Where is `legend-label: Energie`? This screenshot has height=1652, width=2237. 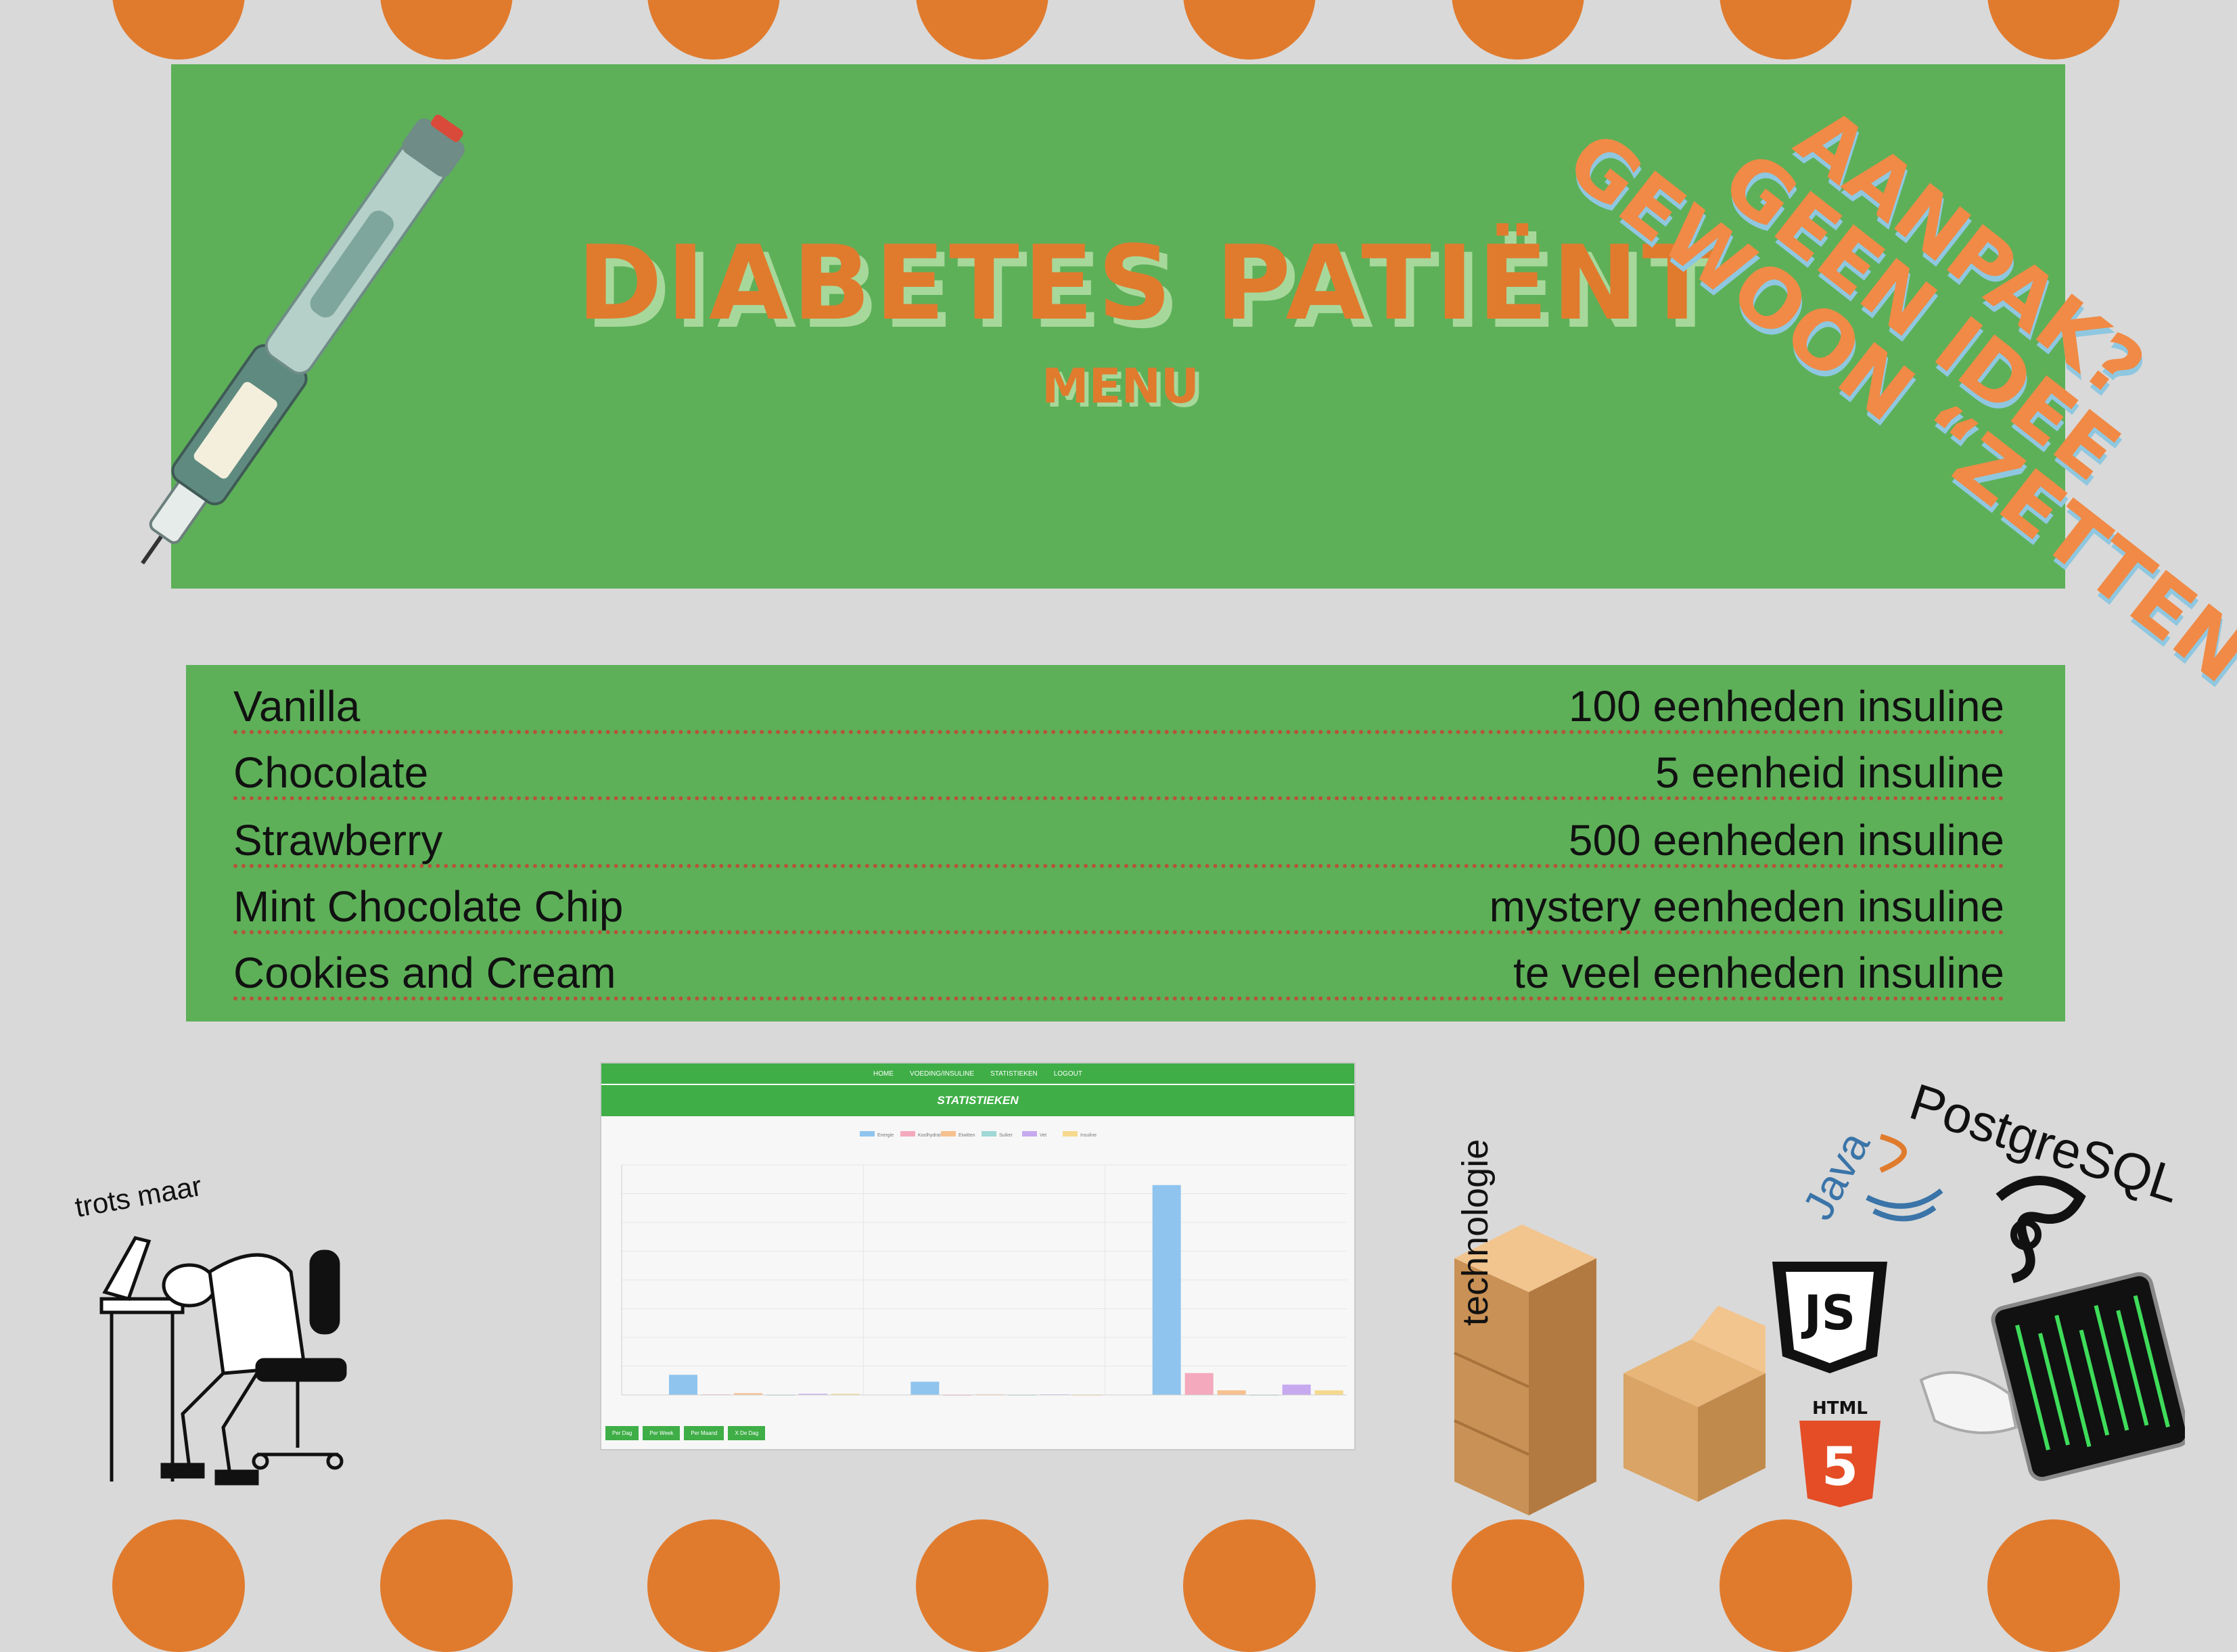
legend-label: Energie is located at coordinates (885, 1135).